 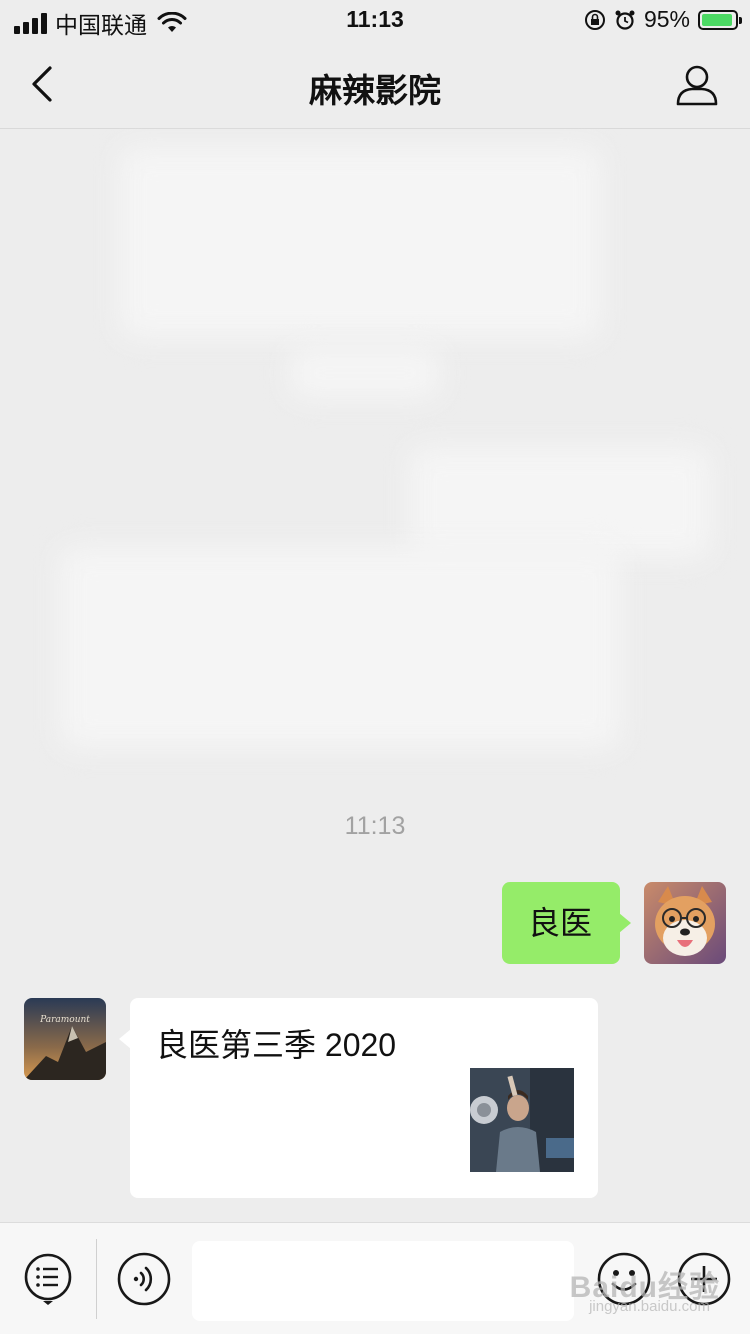 I want to click on watermark-url: jingyan.baidu.com, so click(x=649, y=1306).